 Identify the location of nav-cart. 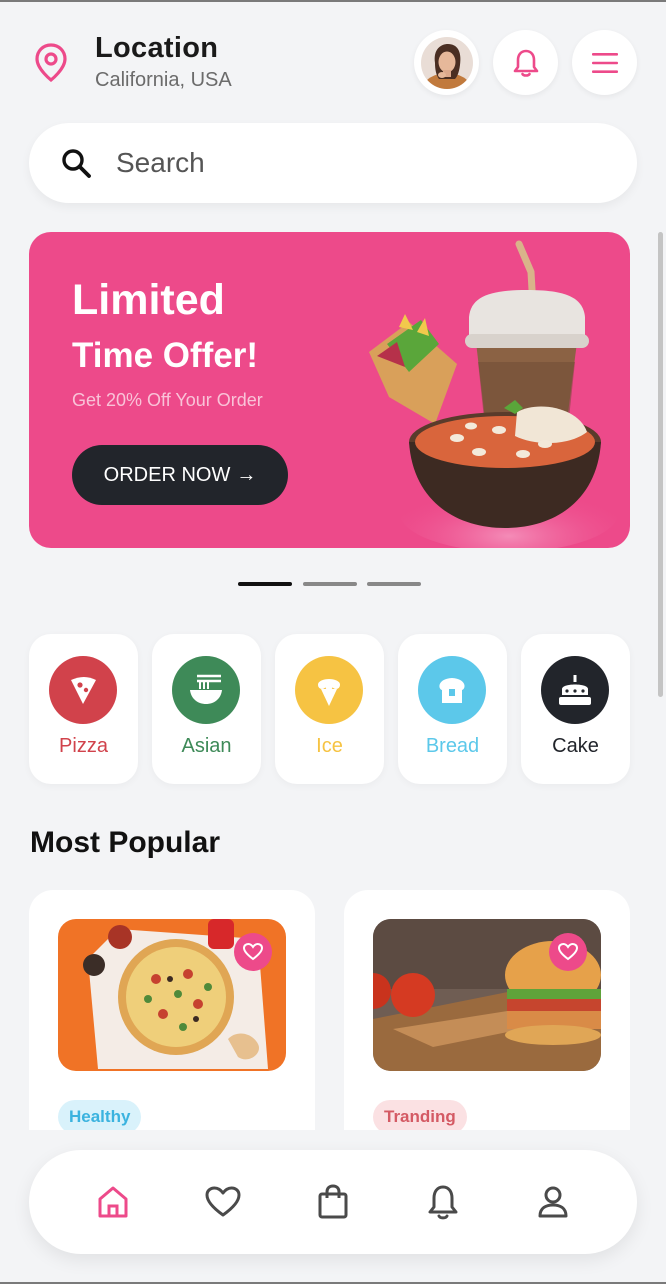
(333, 1202).